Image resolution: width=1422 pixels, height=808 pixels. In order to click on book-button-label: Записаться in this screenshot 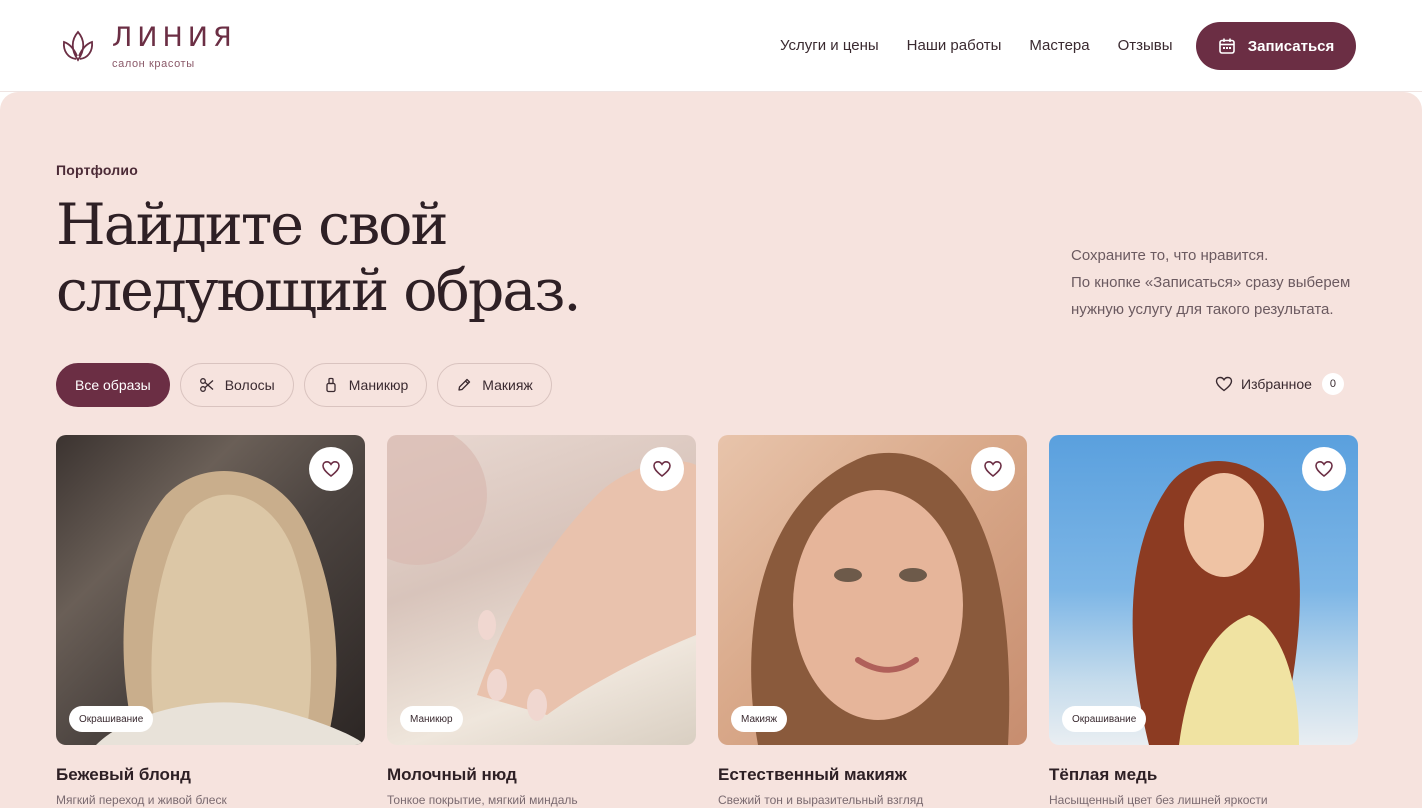, I will do `click(1291, 46)`.